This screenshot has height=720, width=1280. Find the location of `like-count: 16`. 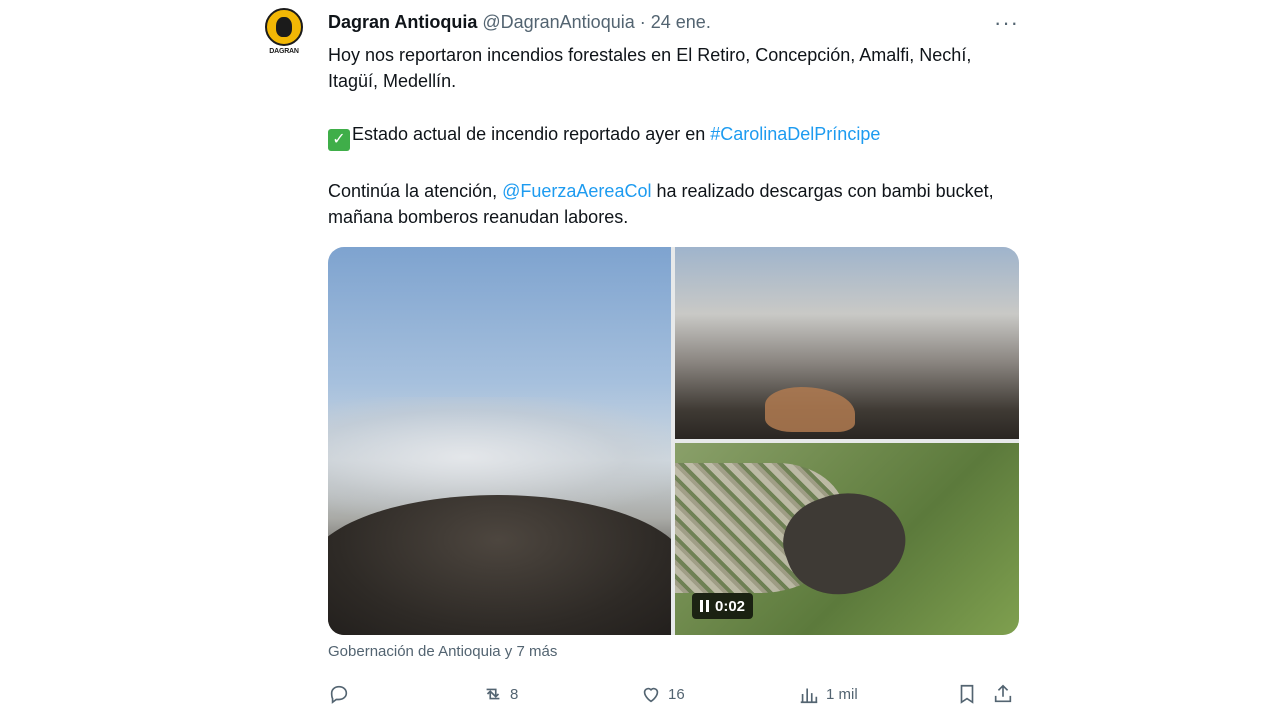

like-count: 16 is located at coordinates (676, 694).